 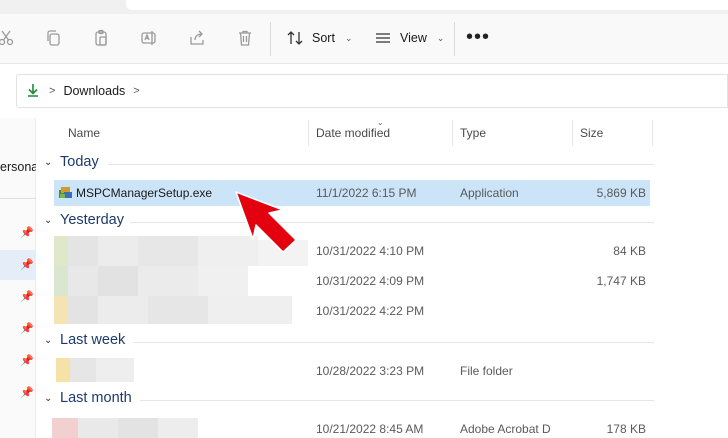 I want to click on column-date-modified: Date modified, so click(x=353, y=133).